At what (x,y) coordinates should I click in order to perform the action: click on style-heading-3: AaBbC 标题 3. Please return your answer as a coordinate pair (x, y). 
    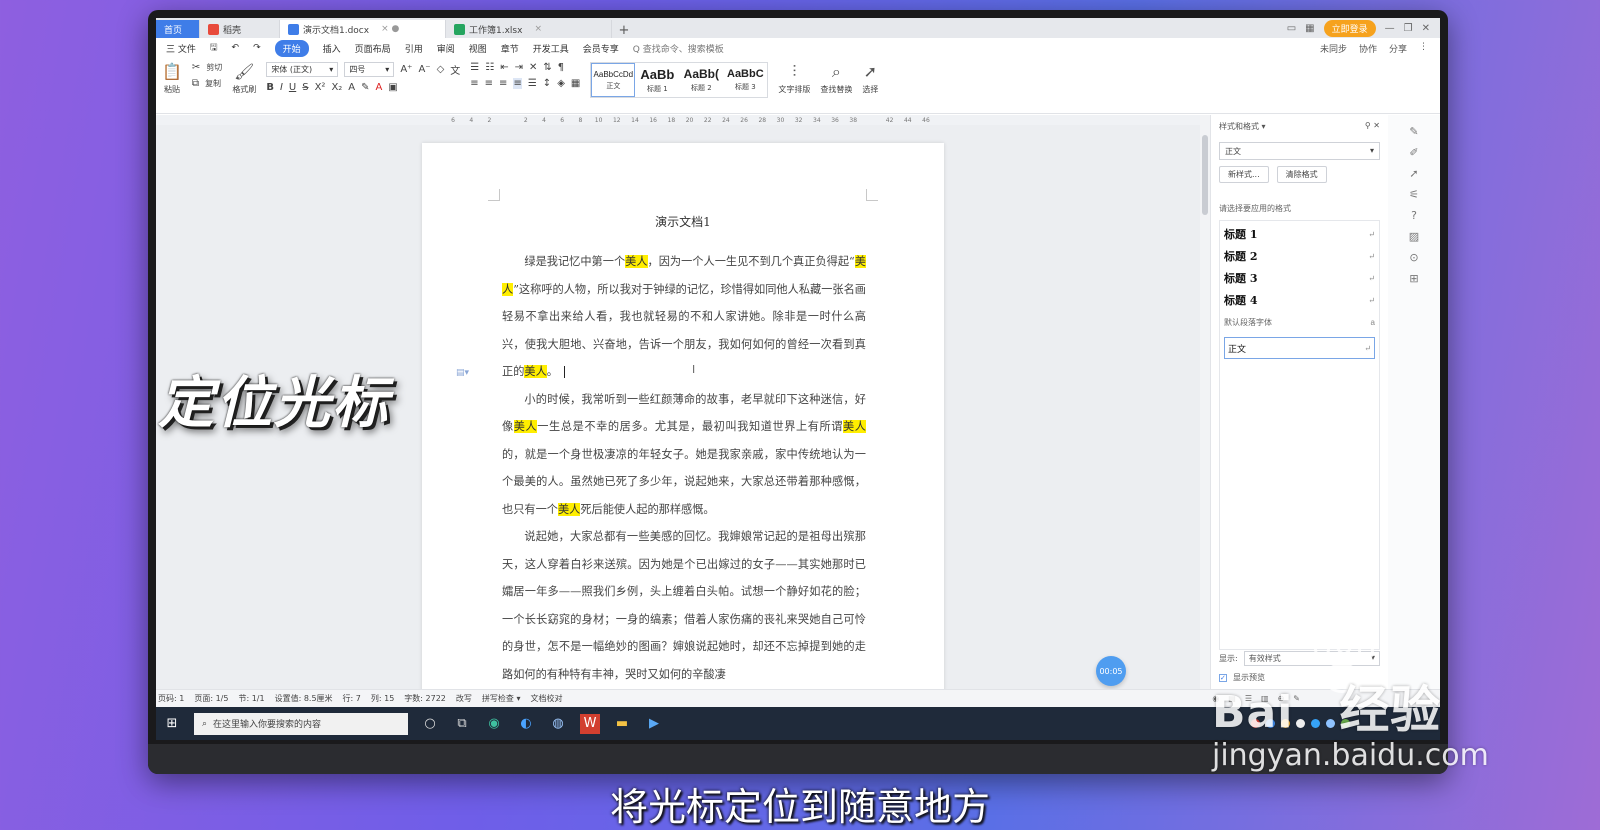
    Looking at the image, I should click on (745, 80).